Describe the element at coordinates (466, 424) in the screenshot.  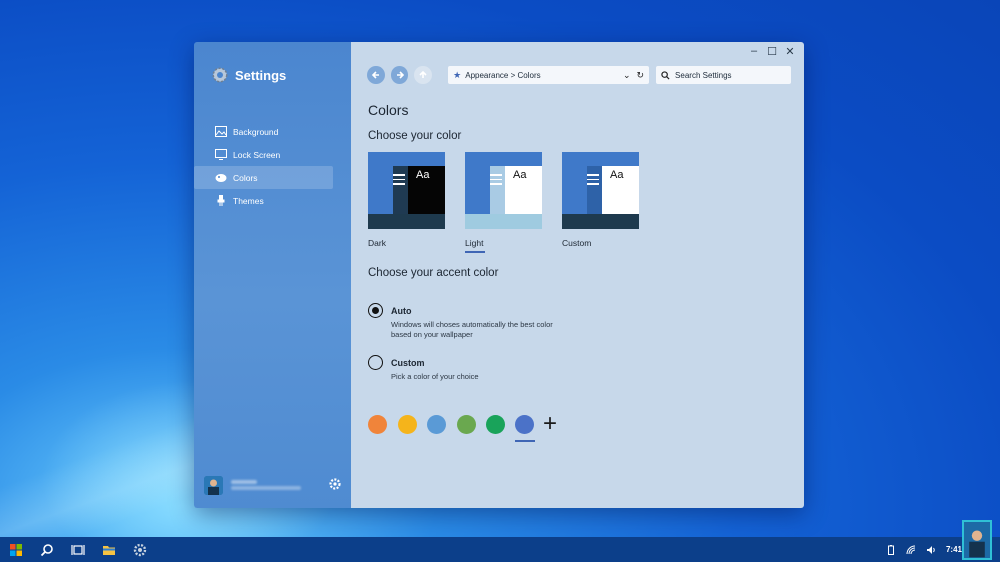
I see `swatch-olive-green` at that location.